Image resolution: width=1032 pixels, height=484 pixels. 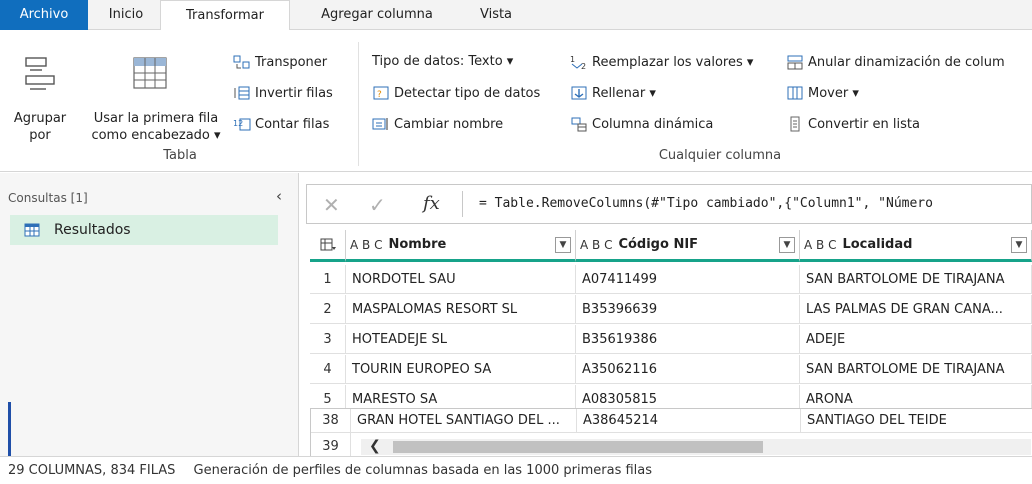 I want to click on svg-text: 2, so click(x=583, y=66).